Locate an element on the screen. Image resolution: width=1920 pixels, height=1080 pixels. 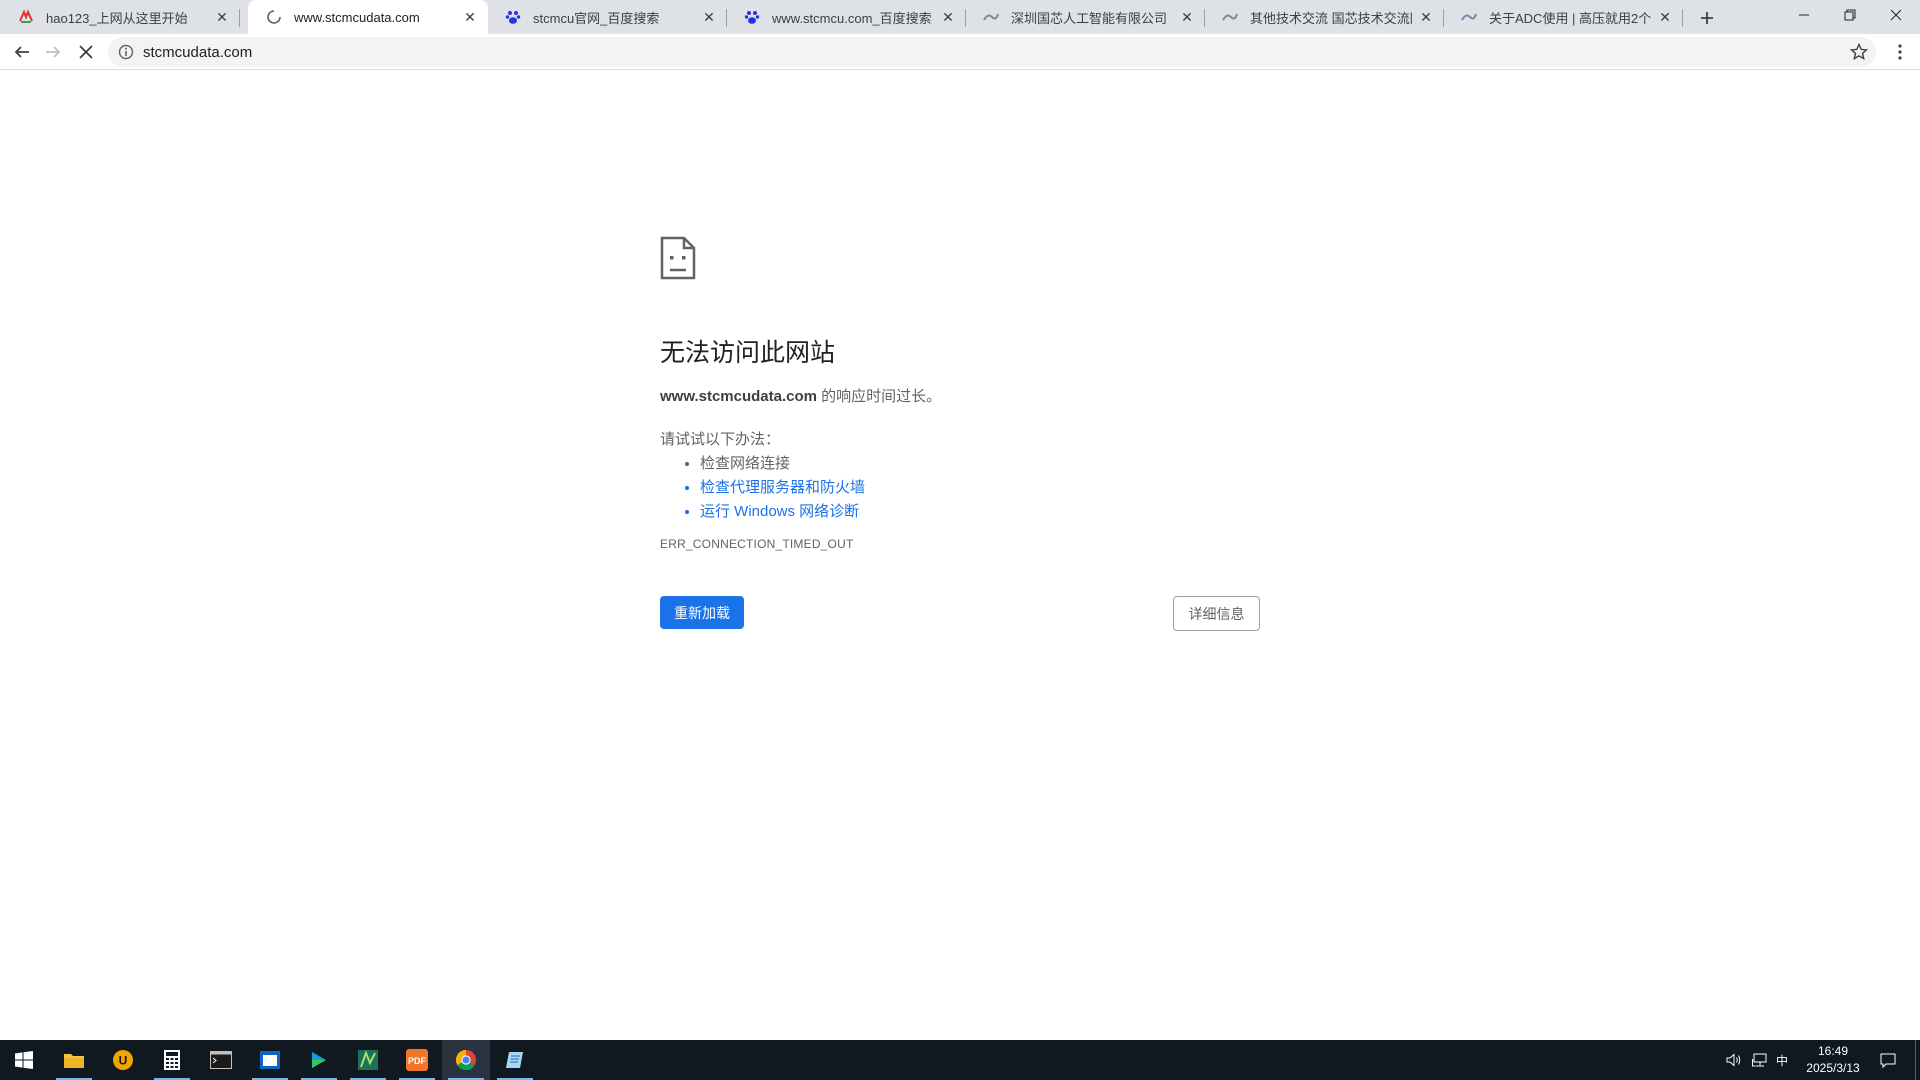
tab-stc-company: 深圳国芯人工智能有限公司 ✕ is located at coordinates (1085, 17).